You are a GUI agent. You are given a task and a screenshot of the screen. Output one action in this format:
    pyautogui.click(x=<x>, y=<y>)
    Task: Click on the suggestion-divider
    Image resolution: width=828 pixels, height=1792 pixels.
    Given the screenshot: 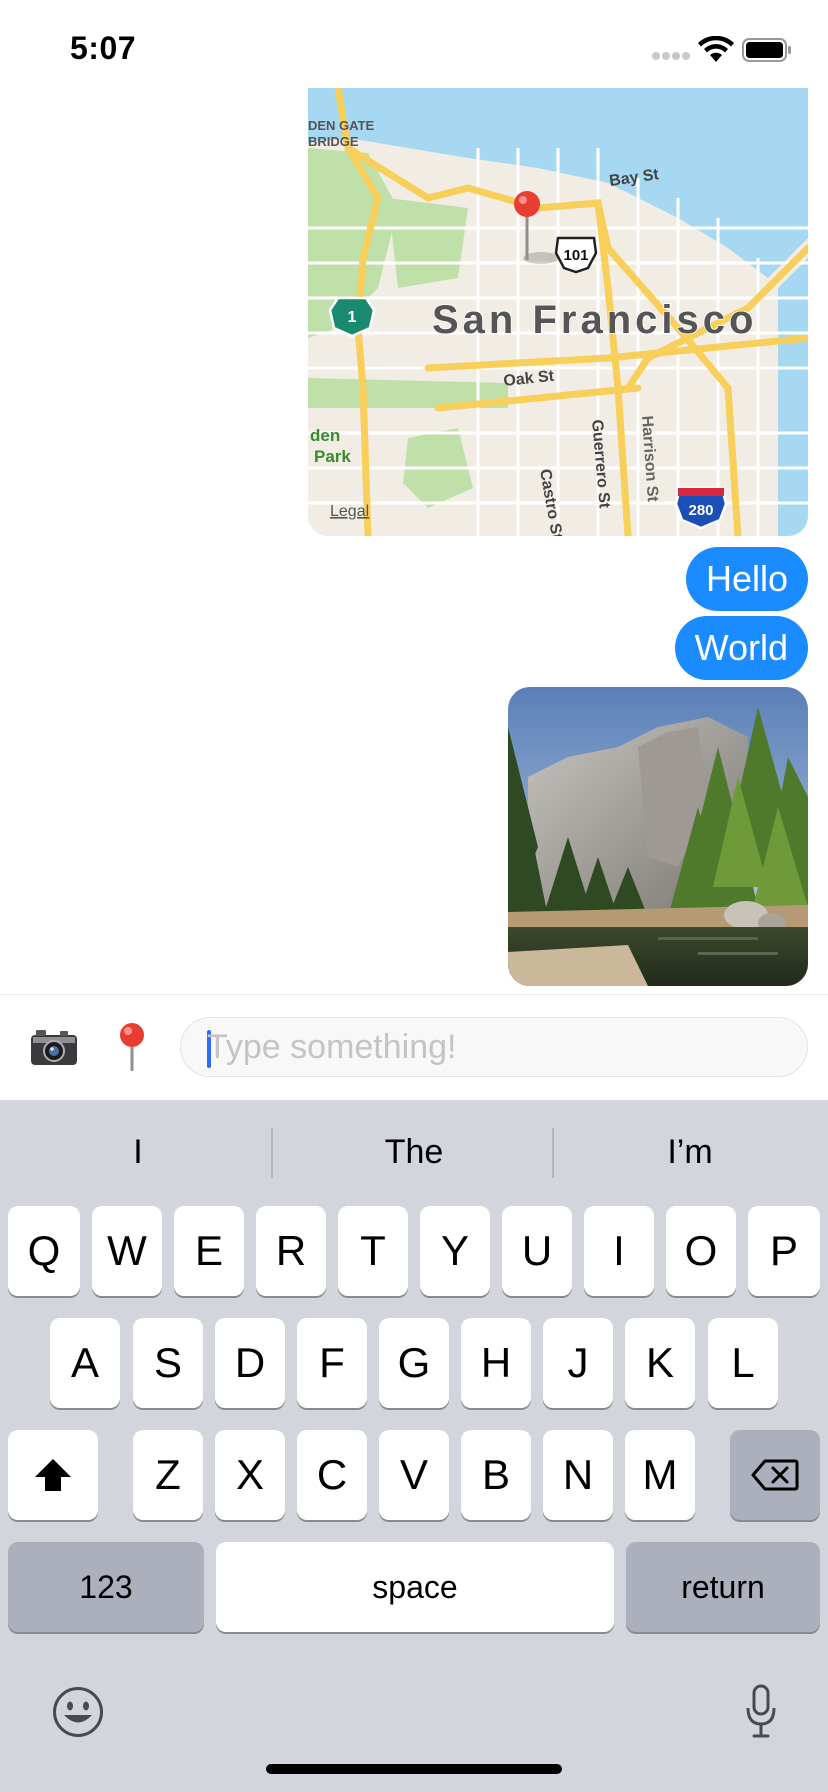 What is the action you would take?
    pyautogui.click(x=272, y=1153)
    